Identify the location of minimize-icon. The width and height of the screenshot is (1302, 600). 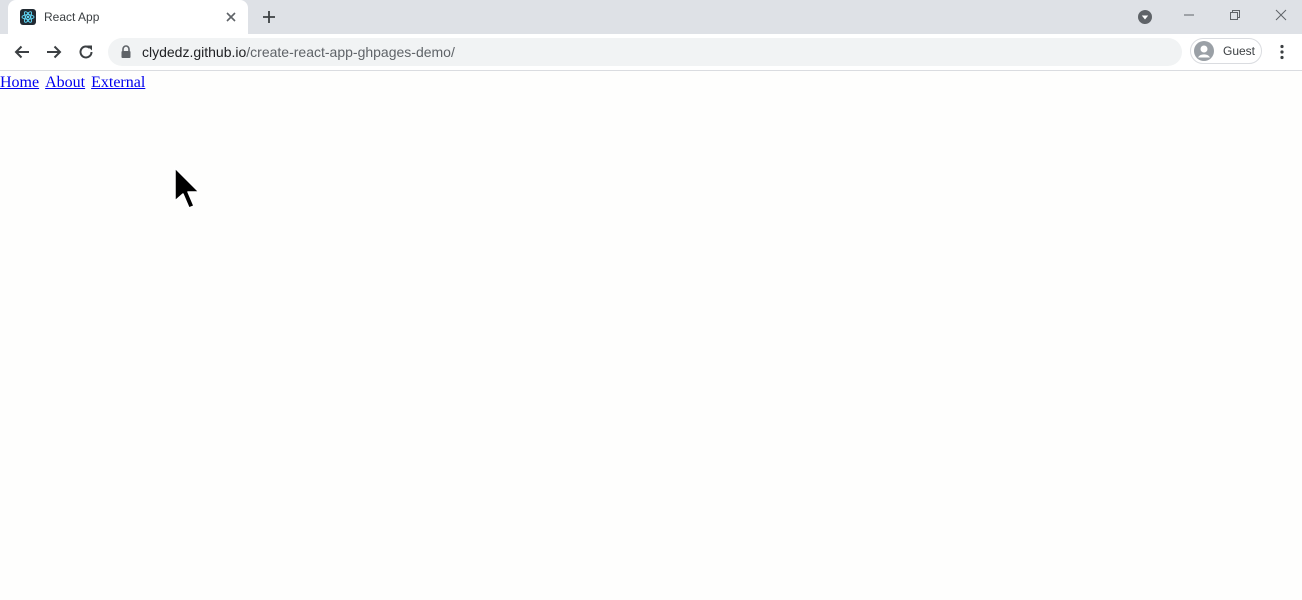
(1189, 15).